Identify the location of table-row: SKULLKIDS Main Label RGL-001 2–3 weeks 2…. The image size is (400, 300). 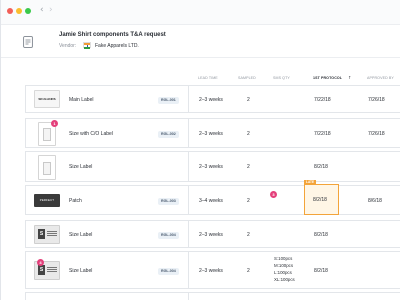
(212, 99).